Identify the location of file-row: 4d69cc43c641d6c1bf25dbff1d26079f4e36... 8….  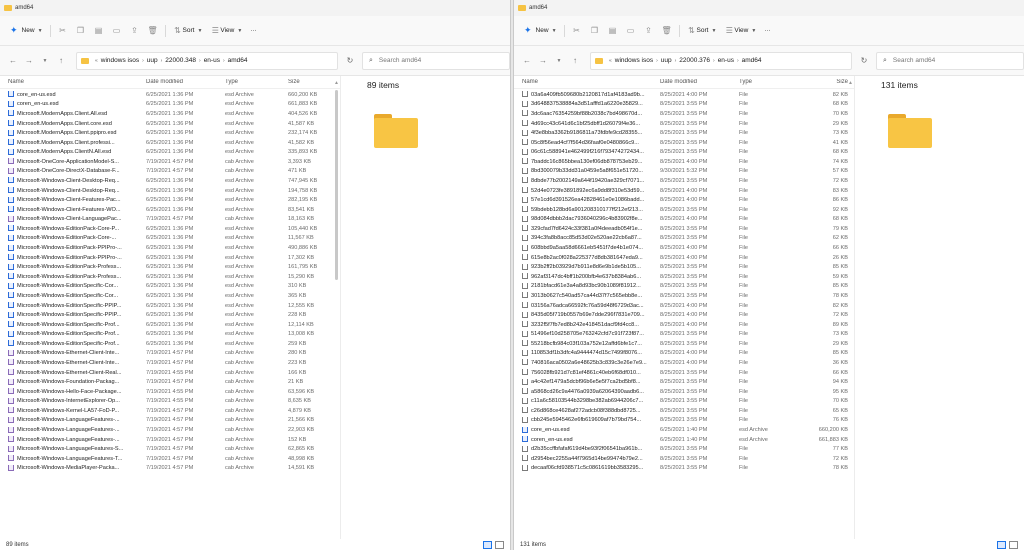
(684, 124).